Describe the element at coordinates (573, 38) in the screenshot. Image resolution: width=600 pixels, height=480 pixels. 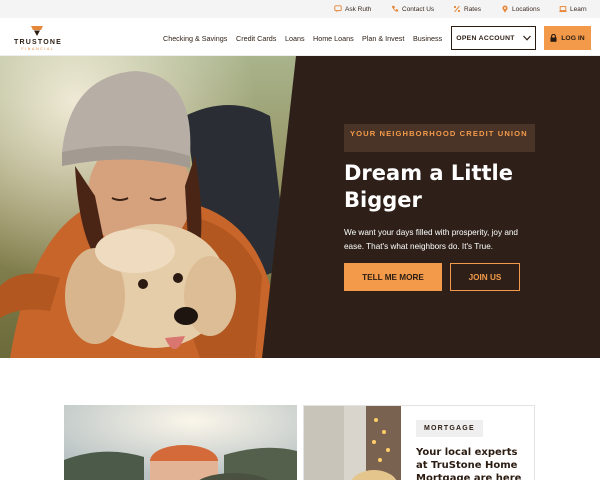
I see `login-label: LOG IN` at that location.